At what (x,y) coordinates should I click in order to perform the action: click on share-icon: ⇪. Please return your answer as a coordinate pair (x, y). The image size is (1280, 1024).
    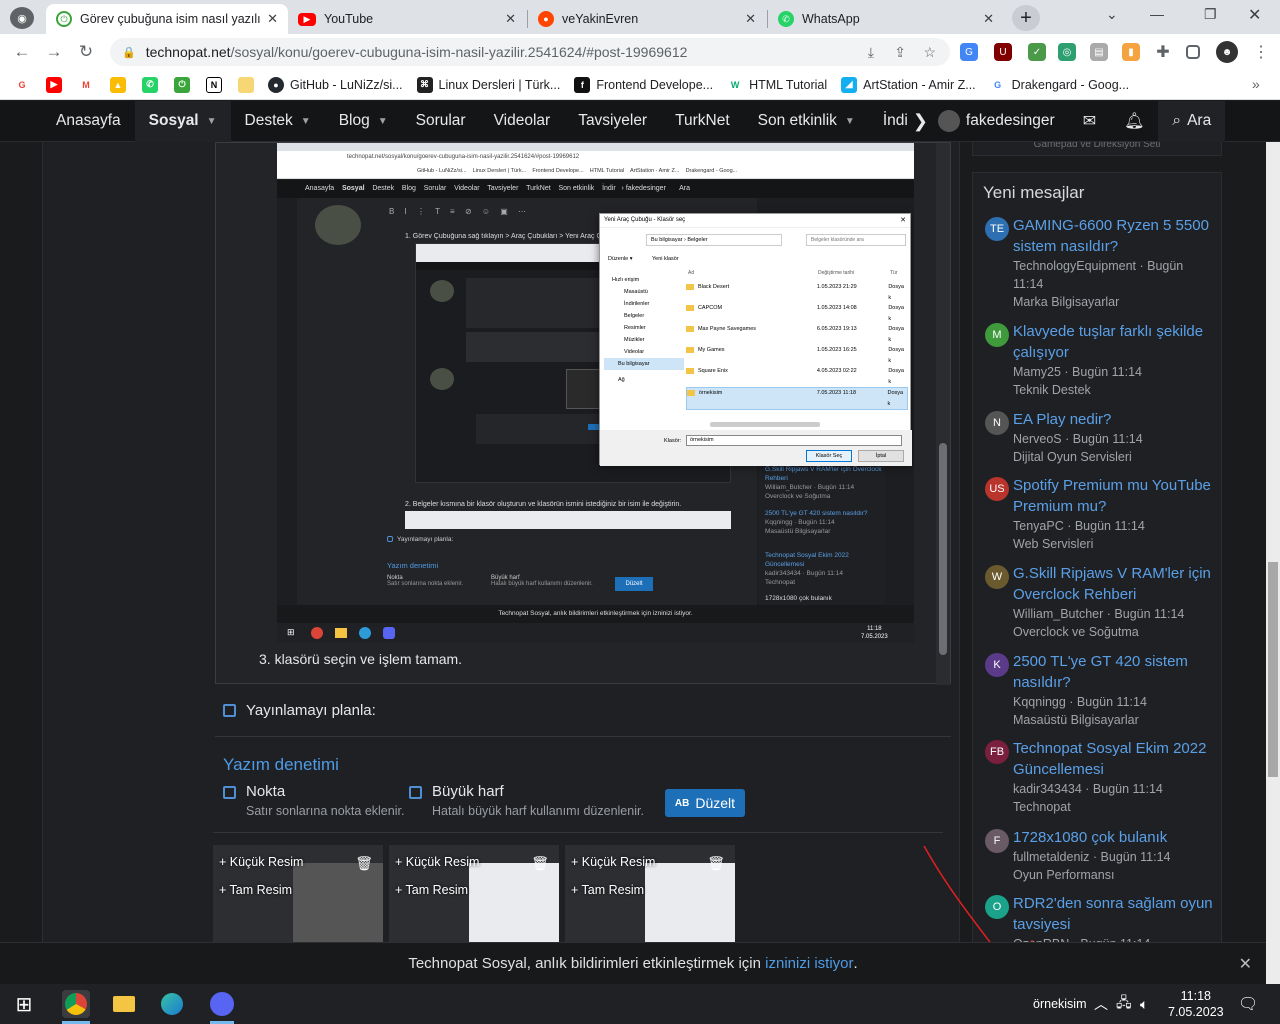
    Looking at the image, I should click on (900, 52).